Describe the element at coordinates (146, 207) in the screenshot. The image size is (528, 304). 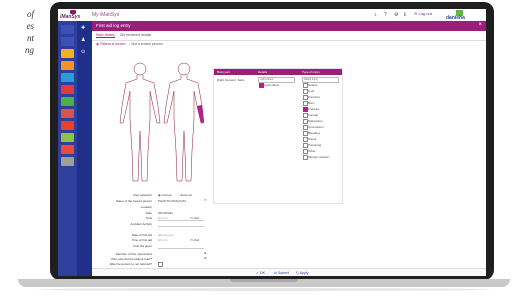
I see `location-label: Location` at that location.